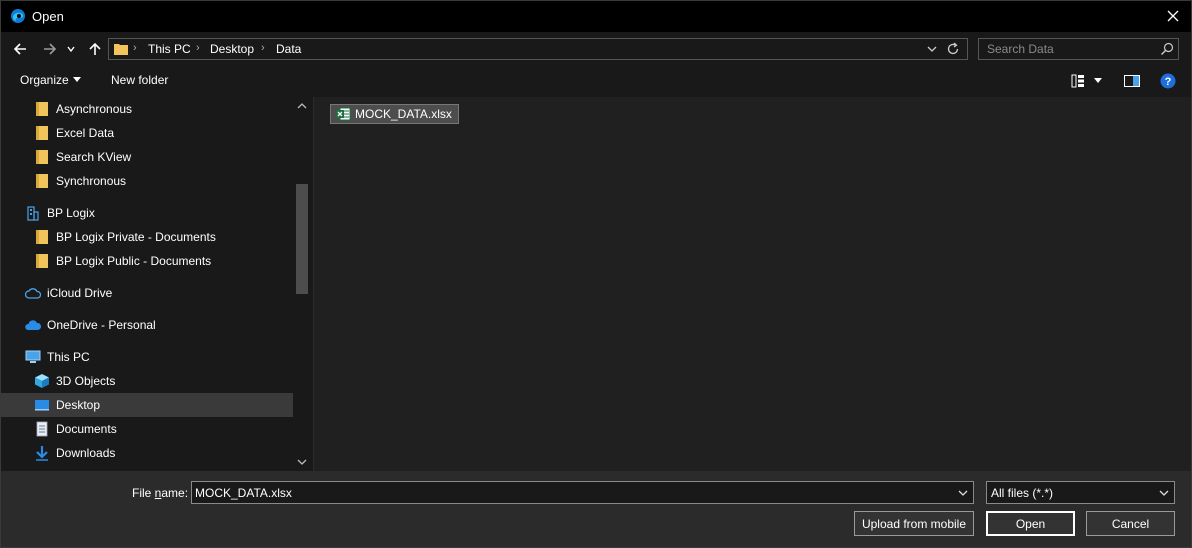 The height and width of the screenshot is (548, 1192). Describe the element at coordinates (91, 181) in the screenshot. I see `nav-item-label: Synchronous` at that location.